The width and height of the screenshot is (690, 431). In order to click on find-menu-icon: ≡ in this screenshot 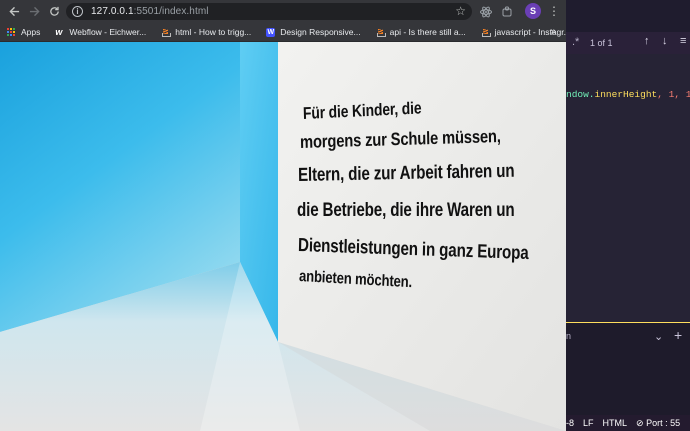, I will do `click(683, 41)`.